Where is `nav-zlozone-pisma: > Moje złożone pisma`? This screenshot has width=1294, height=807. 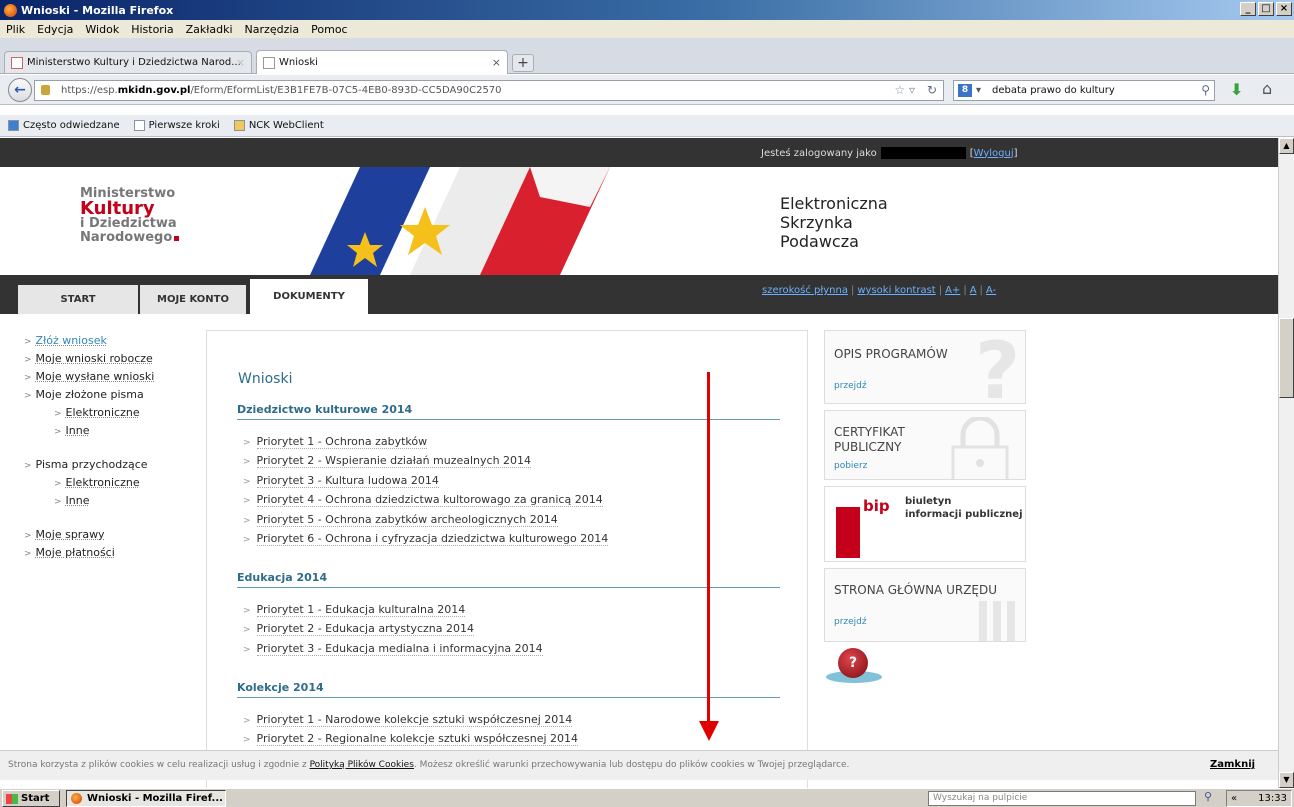
nav-zlozone-pisma: > Moje złożone pisma is located at coordinates (84, 394).